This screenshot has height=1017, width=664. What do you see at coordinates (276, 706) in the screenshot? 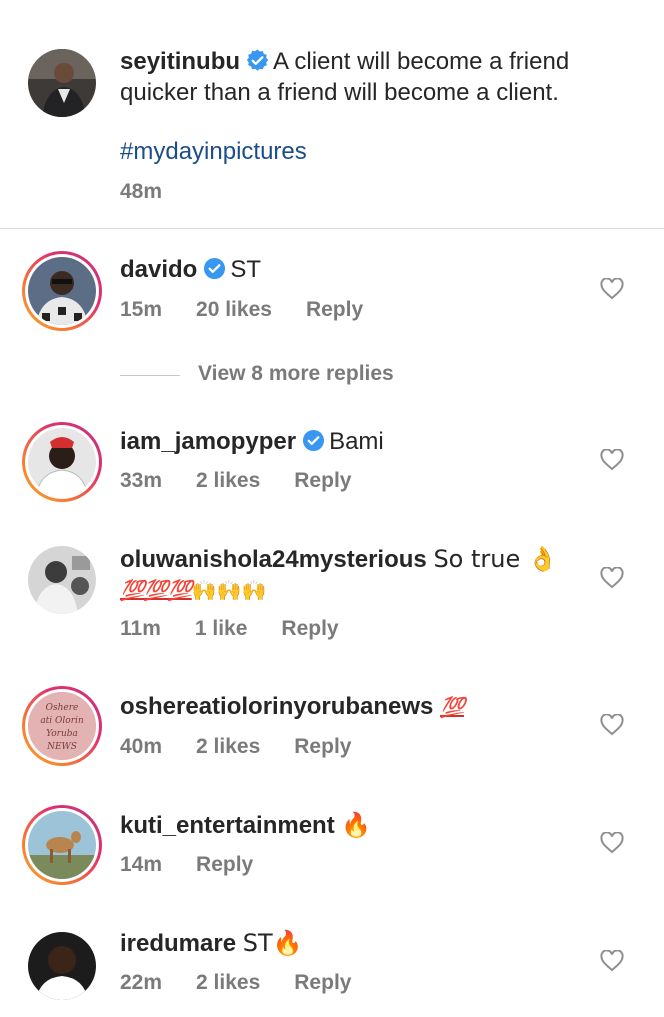
I see `comment-username: oshereatiolorinyorubanews` at bounding box center [276, 706].